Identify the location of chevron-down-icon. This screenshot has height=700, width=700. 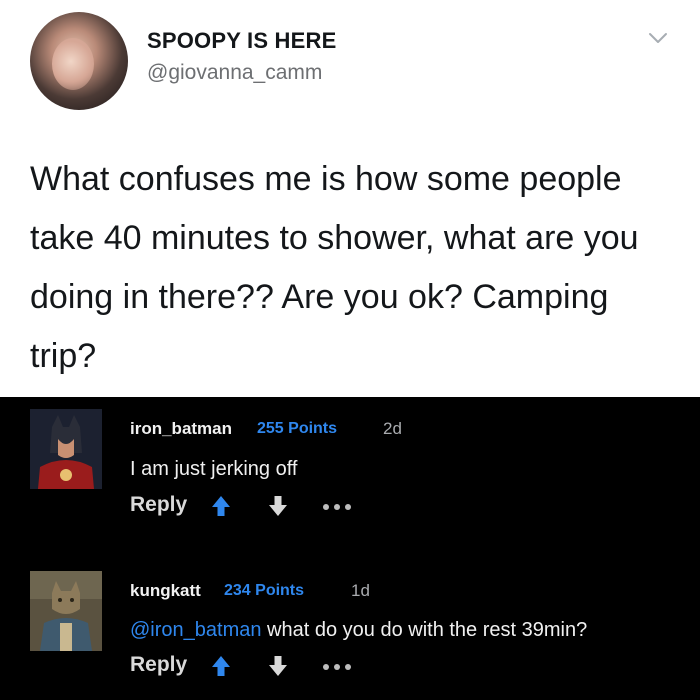
(658, 38).